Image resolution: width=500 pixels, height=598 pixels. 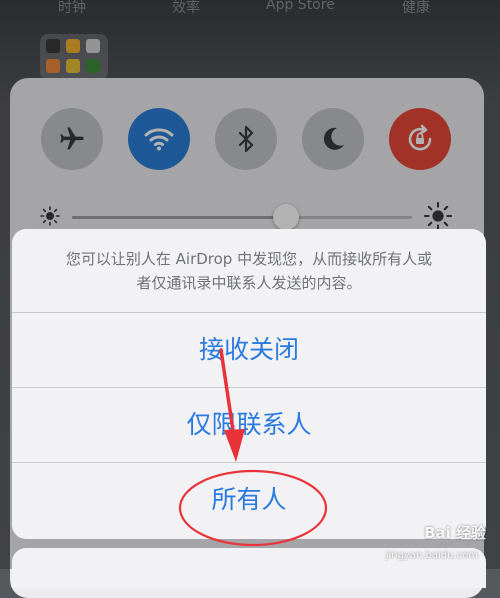 What do you see at coordinates (455, 533) in the screenshot?
I see `baidu-jingyan-watermark: Bai 经验` at bounding box center [455, 533].